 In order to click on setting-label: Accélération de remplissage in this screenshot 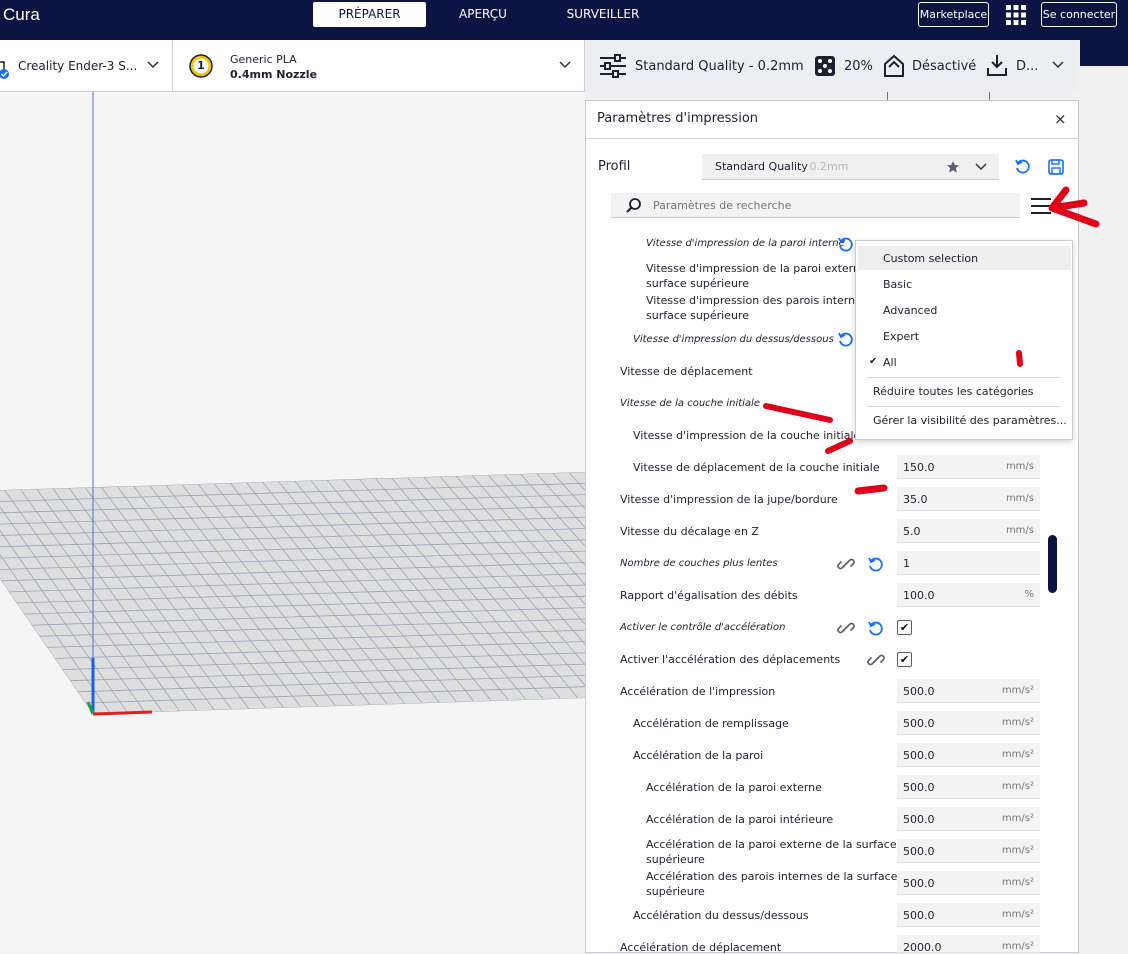, I will do `click(711, 723)`.